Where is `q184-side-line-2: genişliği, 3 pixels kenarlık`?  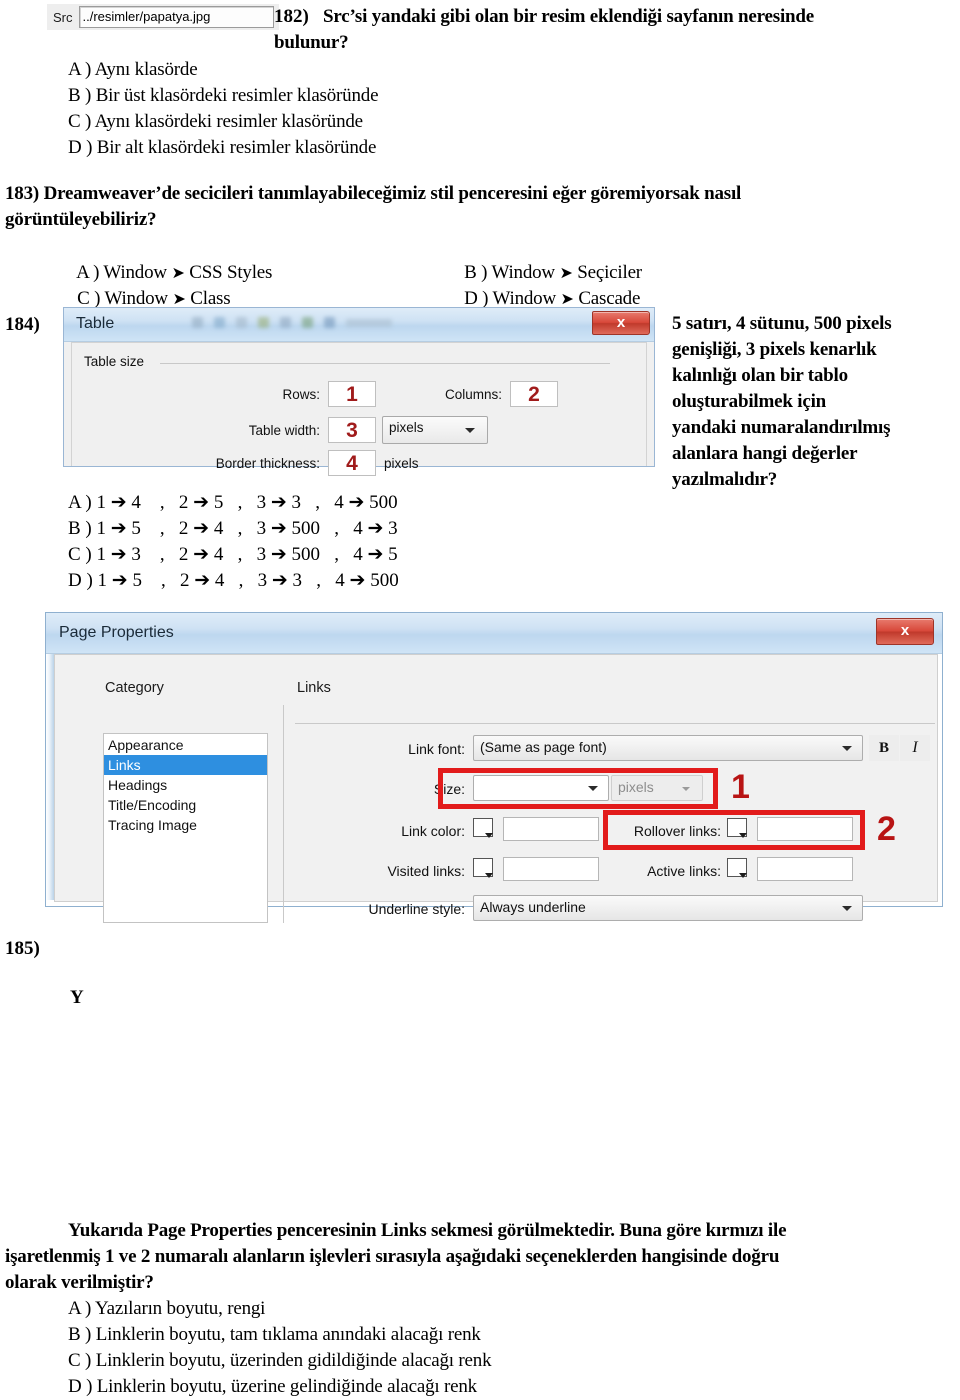
q184-side-line-2: genişliği, 3 pixels kenarlık is located at coordinates (774, 349).